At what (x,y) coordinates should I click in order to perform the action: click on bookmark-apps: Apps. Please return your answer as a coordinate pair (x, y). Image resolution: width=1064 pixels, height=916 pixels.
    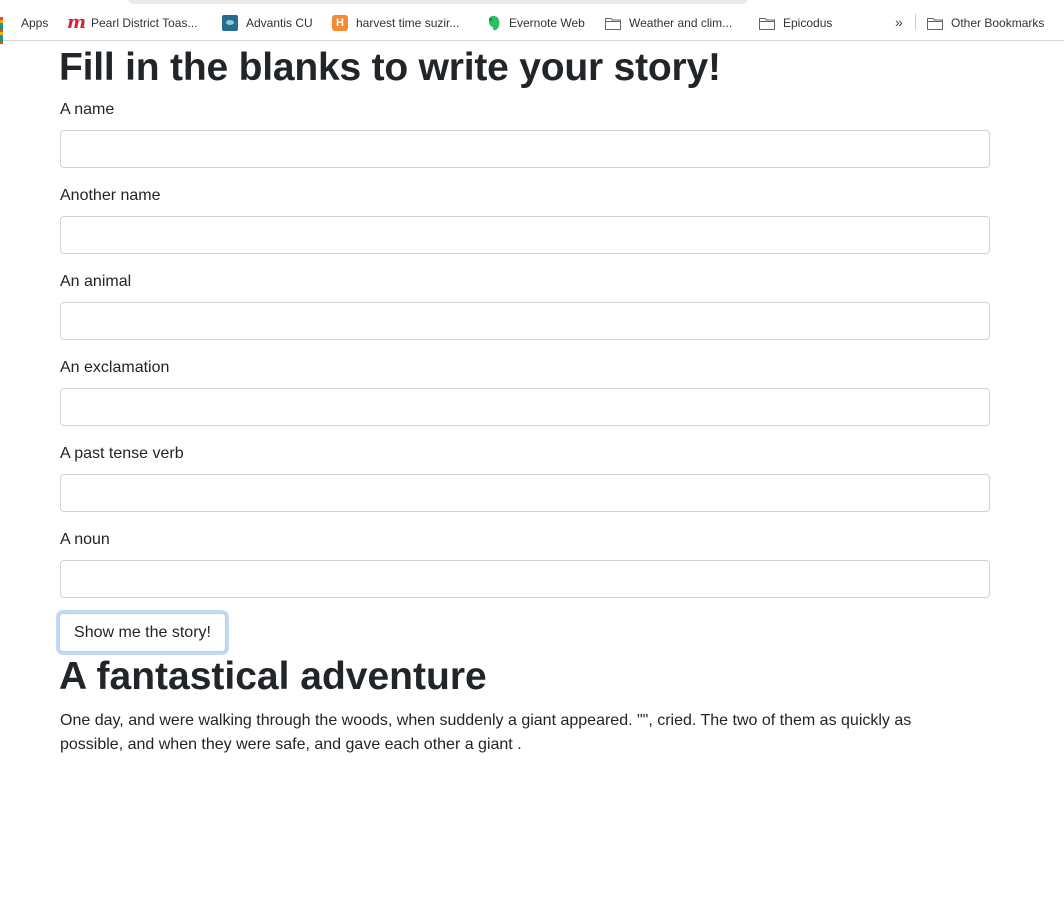
    Looking at the image, I should click on (24, 29).